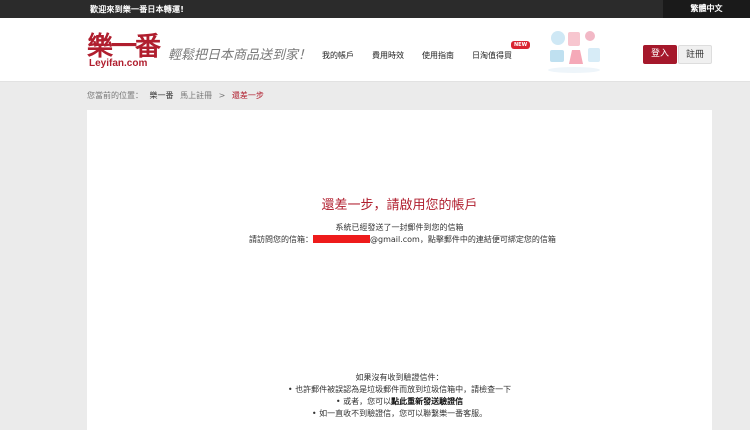 This screenshot has height=430, width=750. What do you see at coordinates (118, 63) in the screenshot?
I see `logo-english: Leyifan.com` at bounding box center [118, 63].